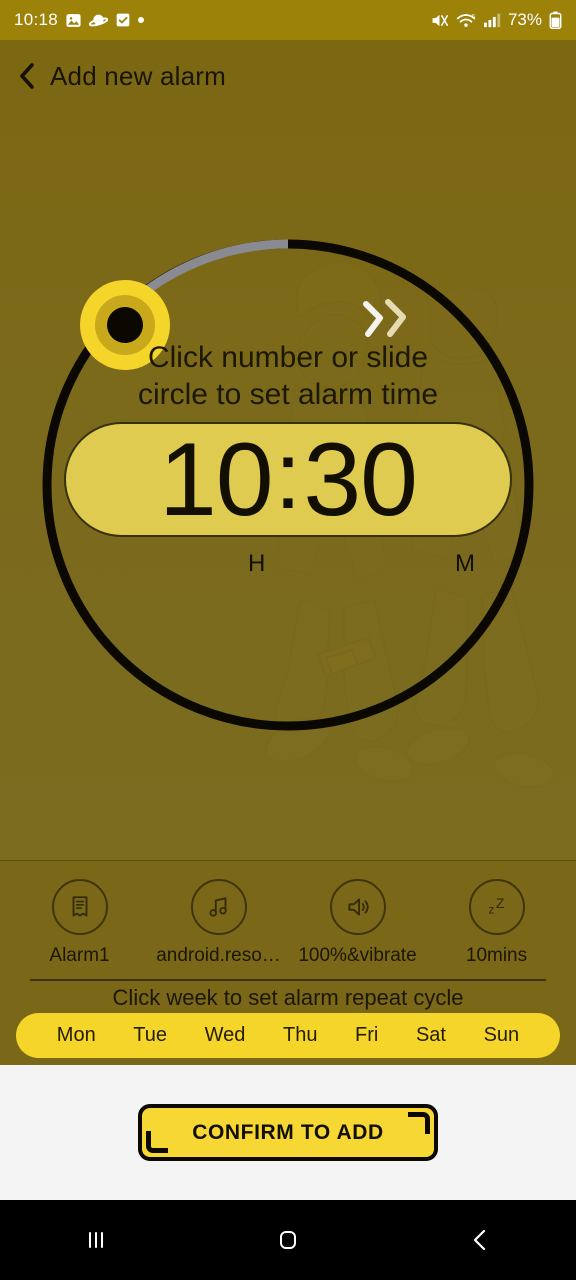  What do you see at coordinates (216, 480) in the screenshot?
I see `hour-value: 10` at bounding box center [216, 480].